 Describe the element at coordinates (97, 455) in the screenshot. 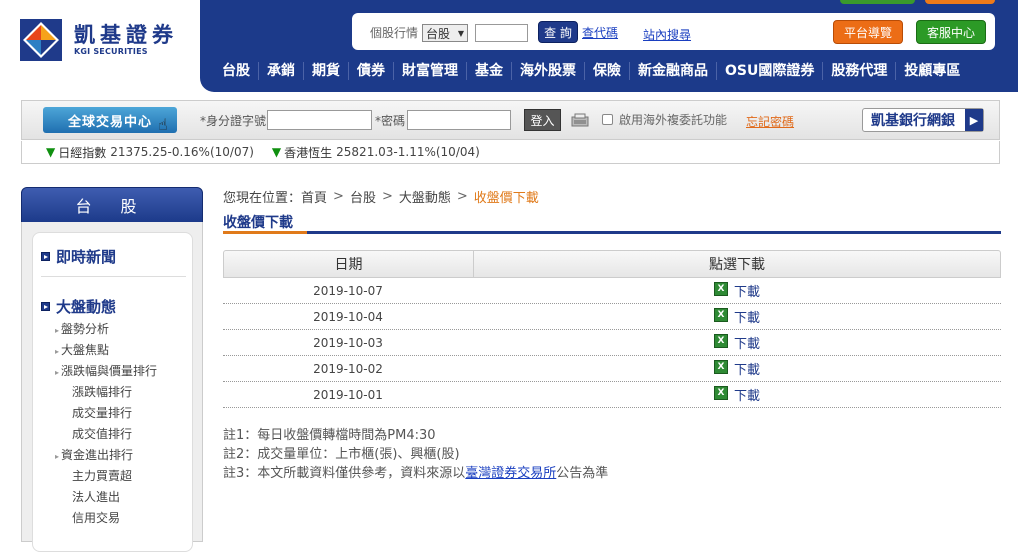

I see `sidebar-item-label: 資金進出排行` at that location.